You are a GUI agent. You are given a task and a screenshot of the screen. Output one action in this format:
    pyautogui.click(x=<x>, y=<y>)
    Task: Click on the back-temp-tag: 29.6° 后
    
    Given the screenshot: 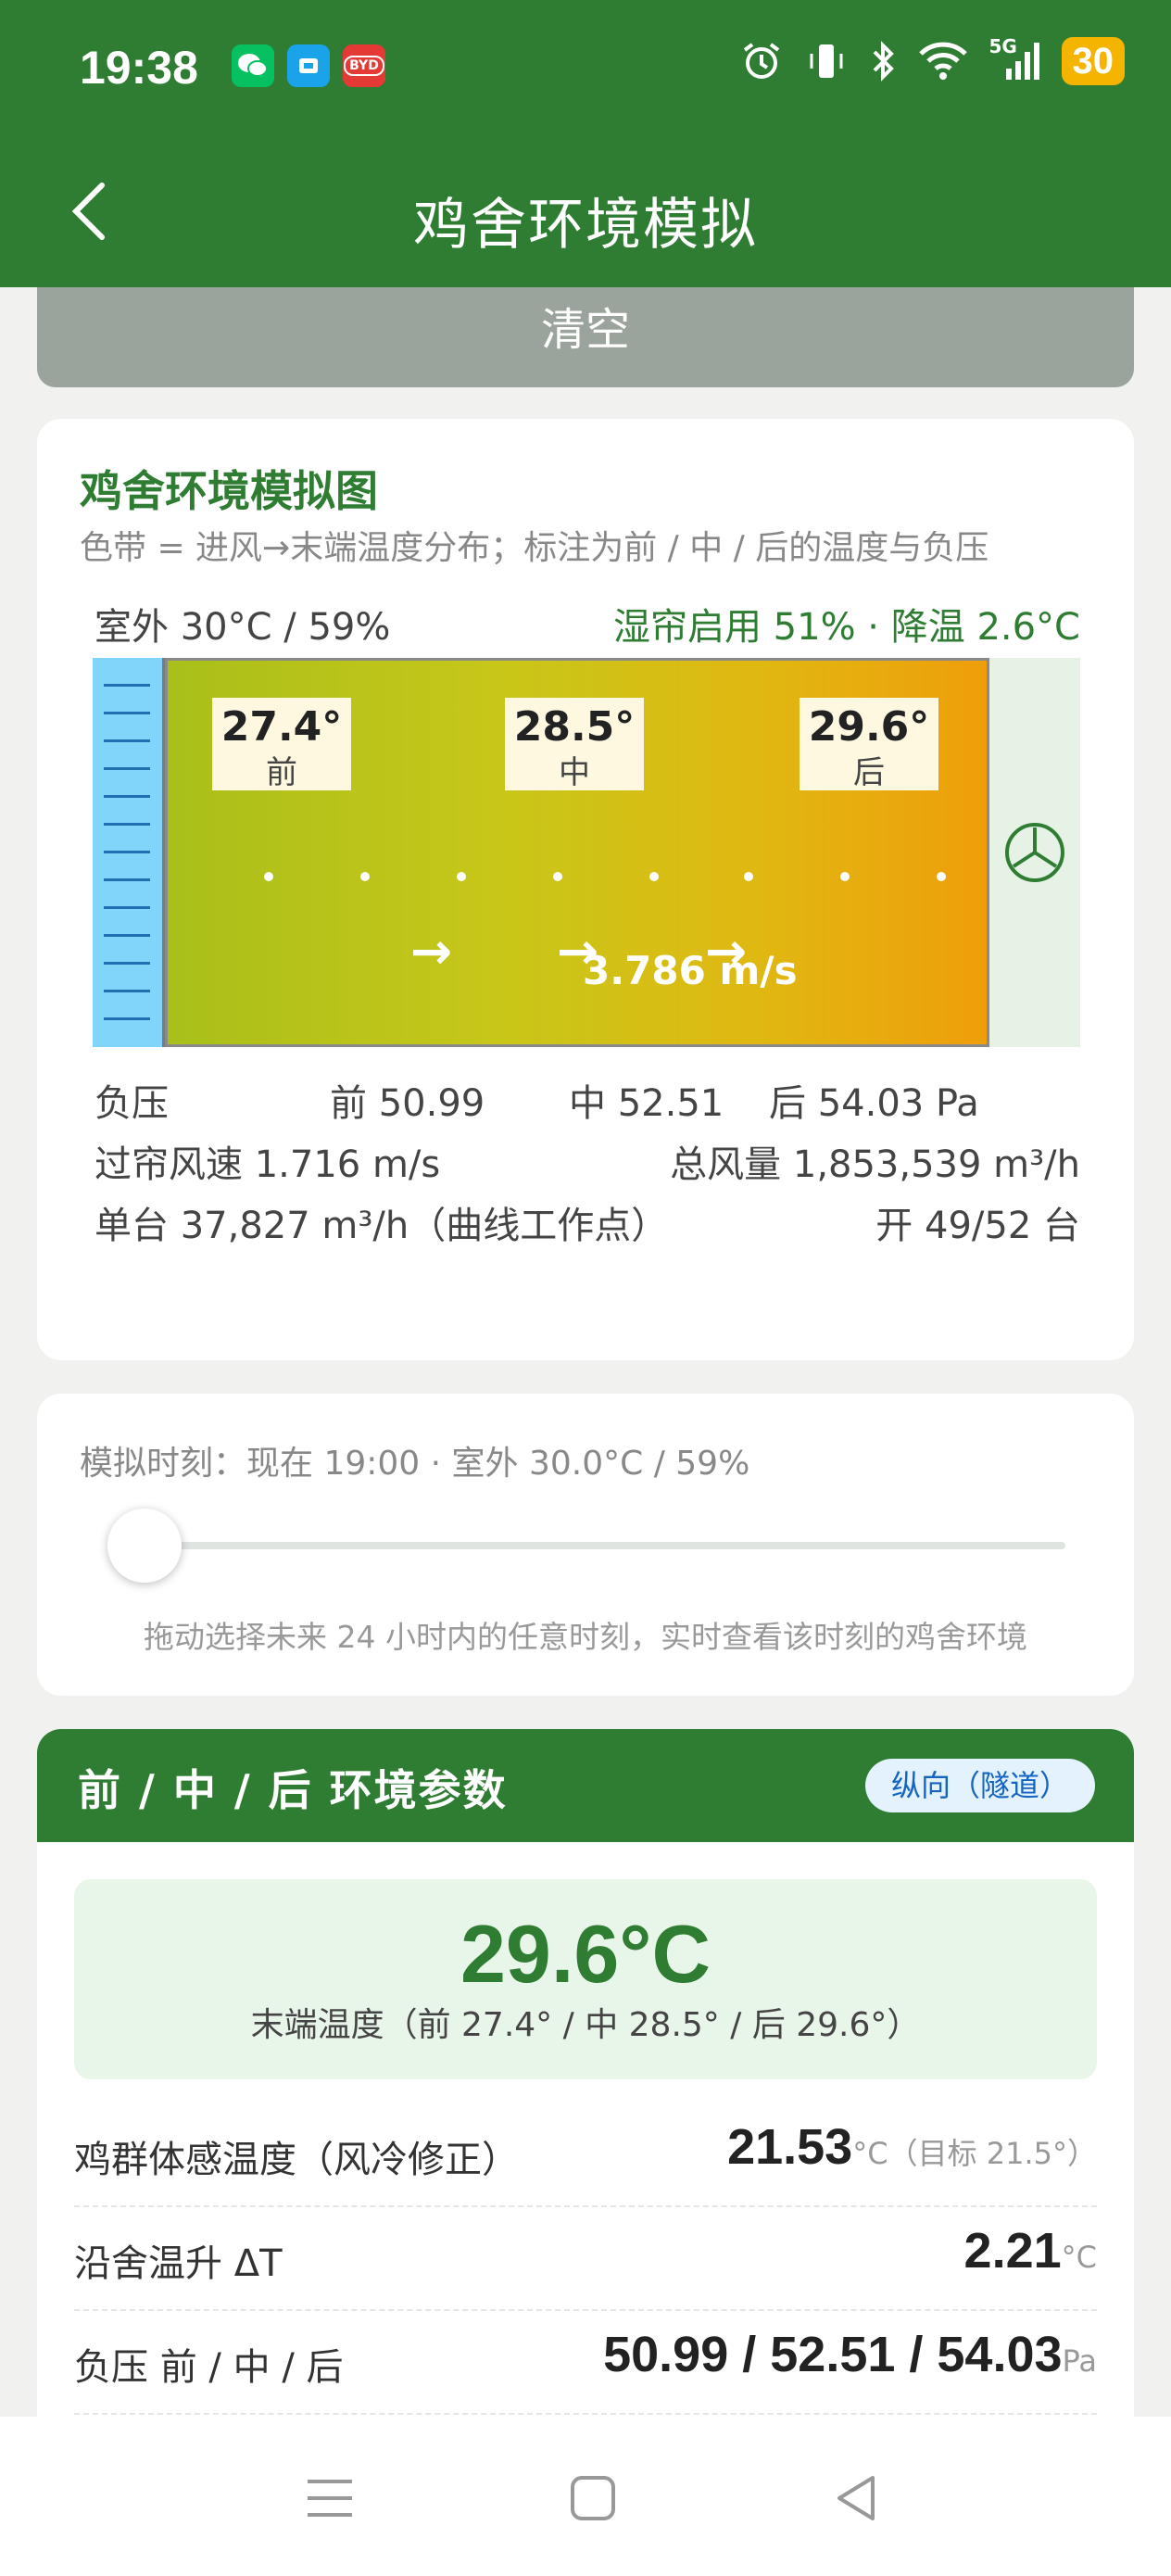 What is the action you would take?
    pyautogui.click(x=869, y=744)
    